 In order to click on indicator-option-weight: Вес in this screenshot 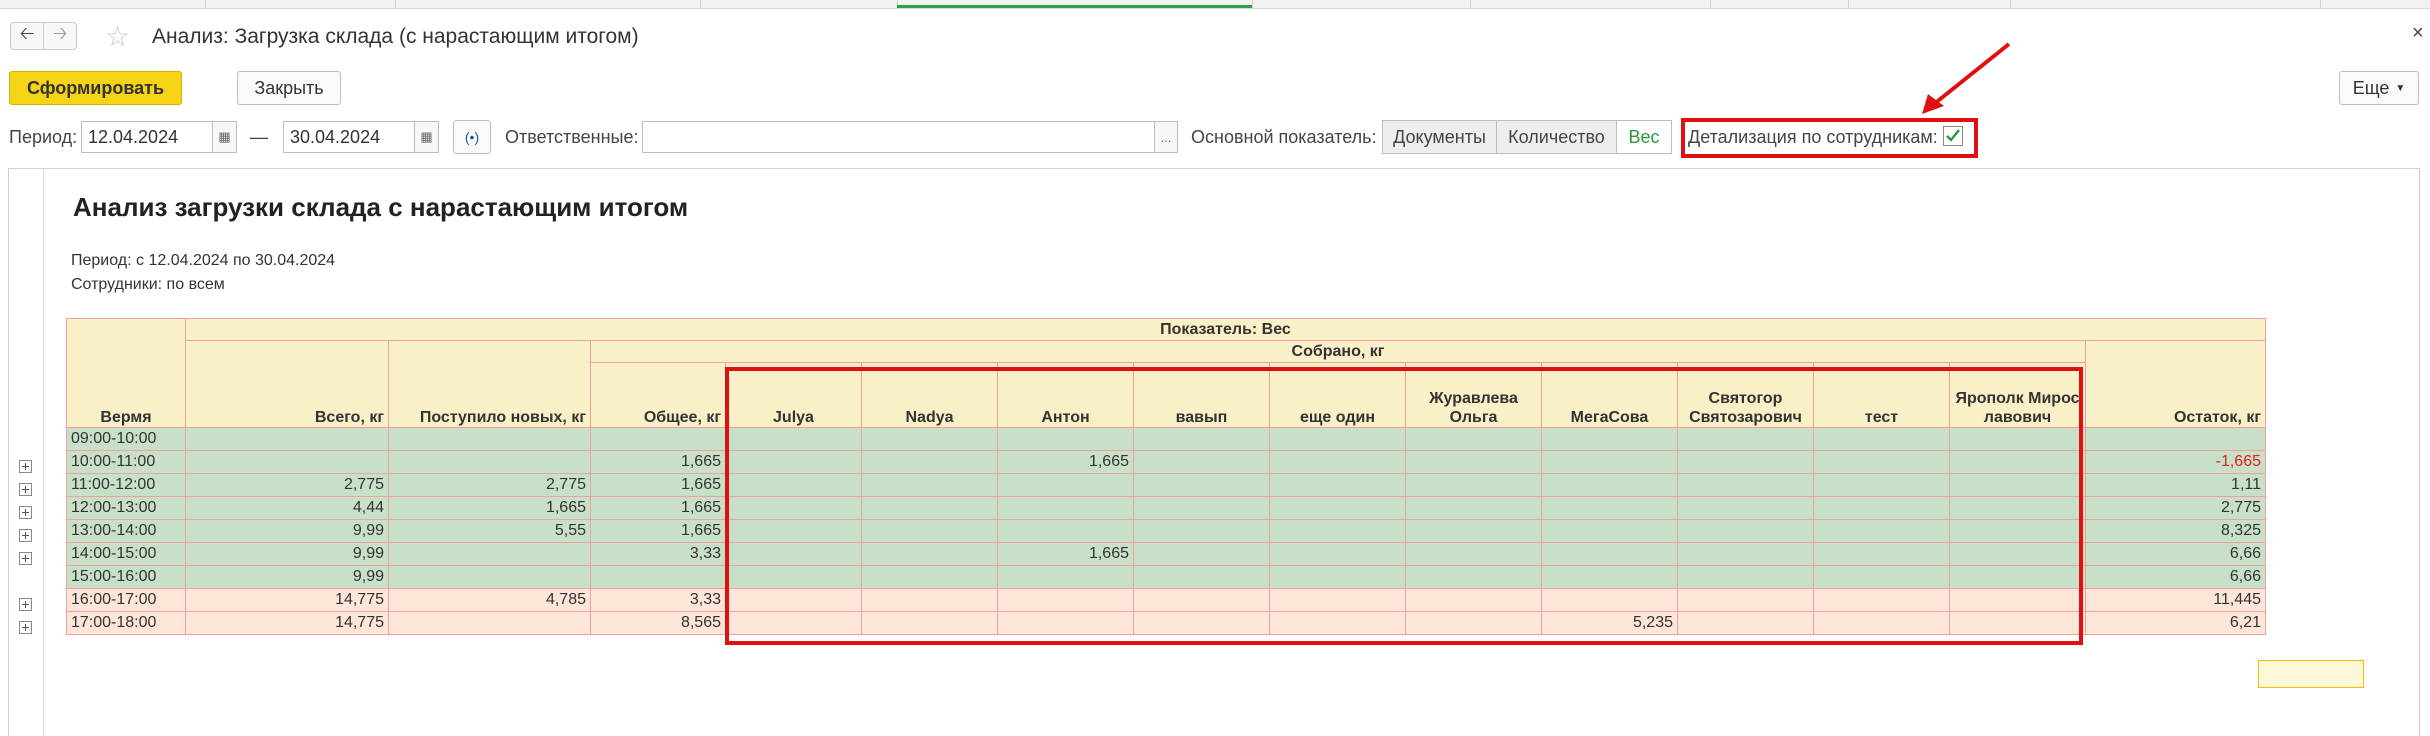, I will do `click(1644, 137)`.